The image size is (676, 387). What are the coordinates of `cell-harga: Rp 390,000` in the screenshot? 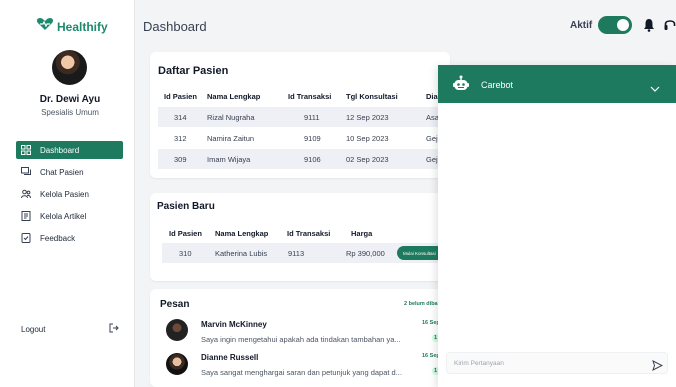 It's located at (365, 253).